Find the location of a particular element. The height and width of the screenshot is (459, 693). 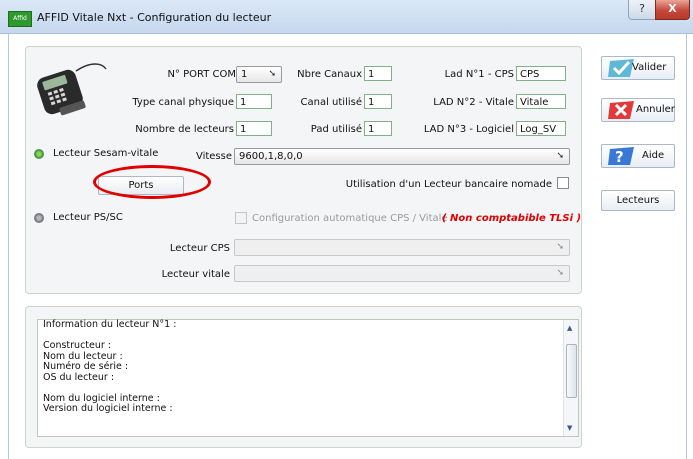

app-logo-icon: Affid is located at coordinates (20, 19).